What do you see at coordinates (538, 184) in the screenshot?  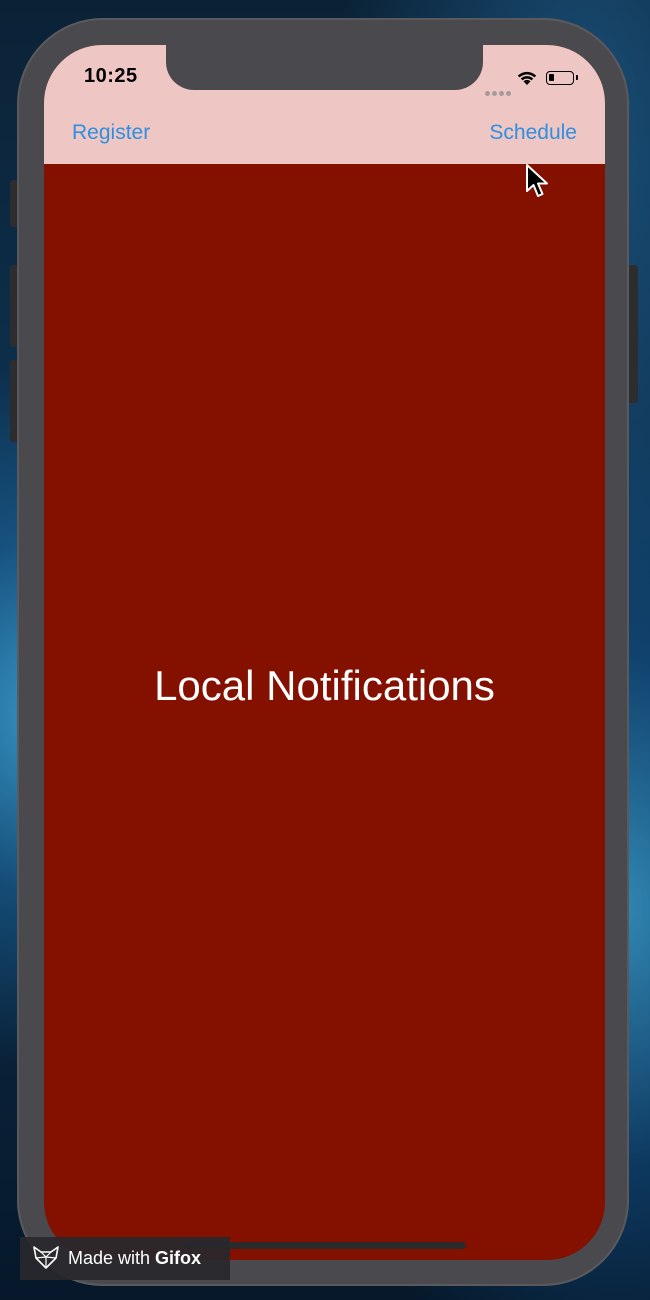 I see `mouse-pointer-icon` at bounding box center [538, 184].